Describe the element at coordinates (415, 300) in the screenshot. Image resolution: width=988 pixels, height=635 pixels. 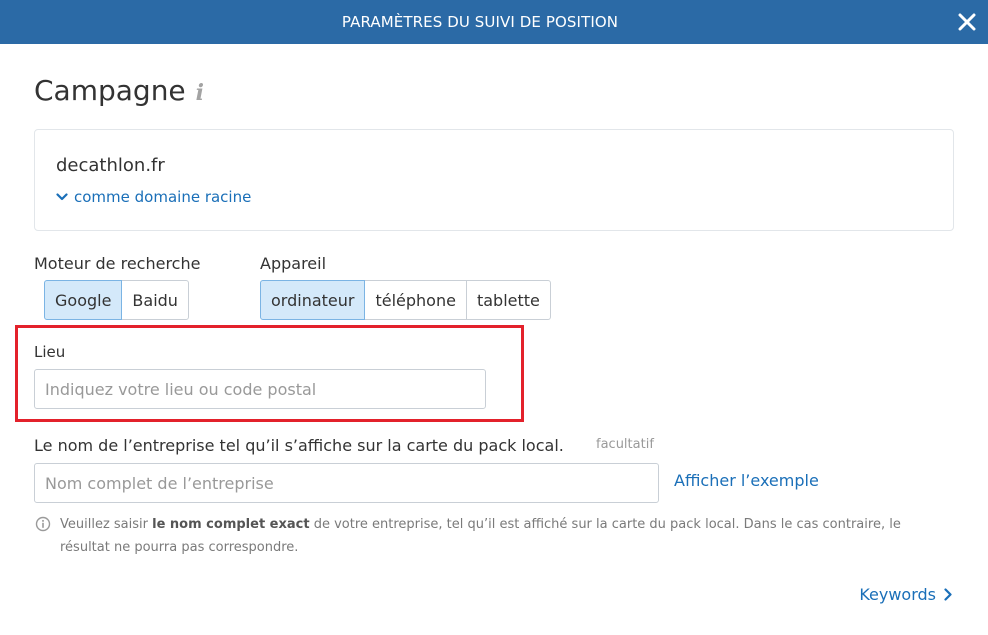
I see `device-phone: téléphone` at that location.